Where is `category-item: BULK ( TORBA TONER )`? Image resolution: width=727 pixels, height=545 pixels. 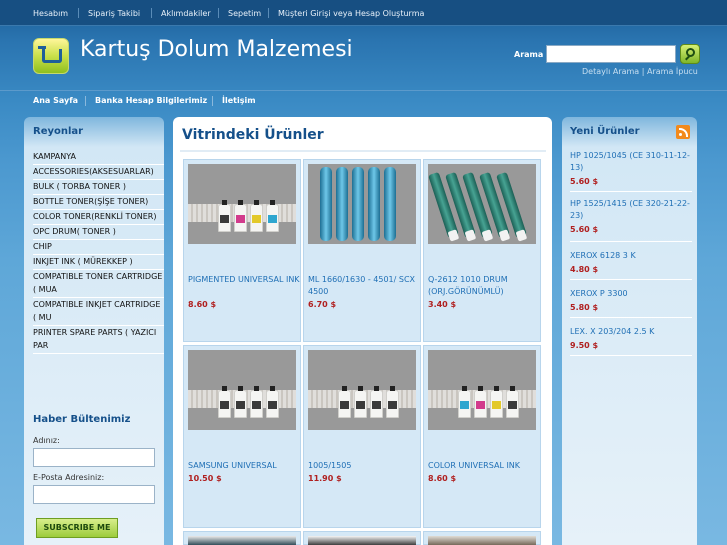
category-item: BULK ( TORBA TONER ) is located at coordinates (98, 187).